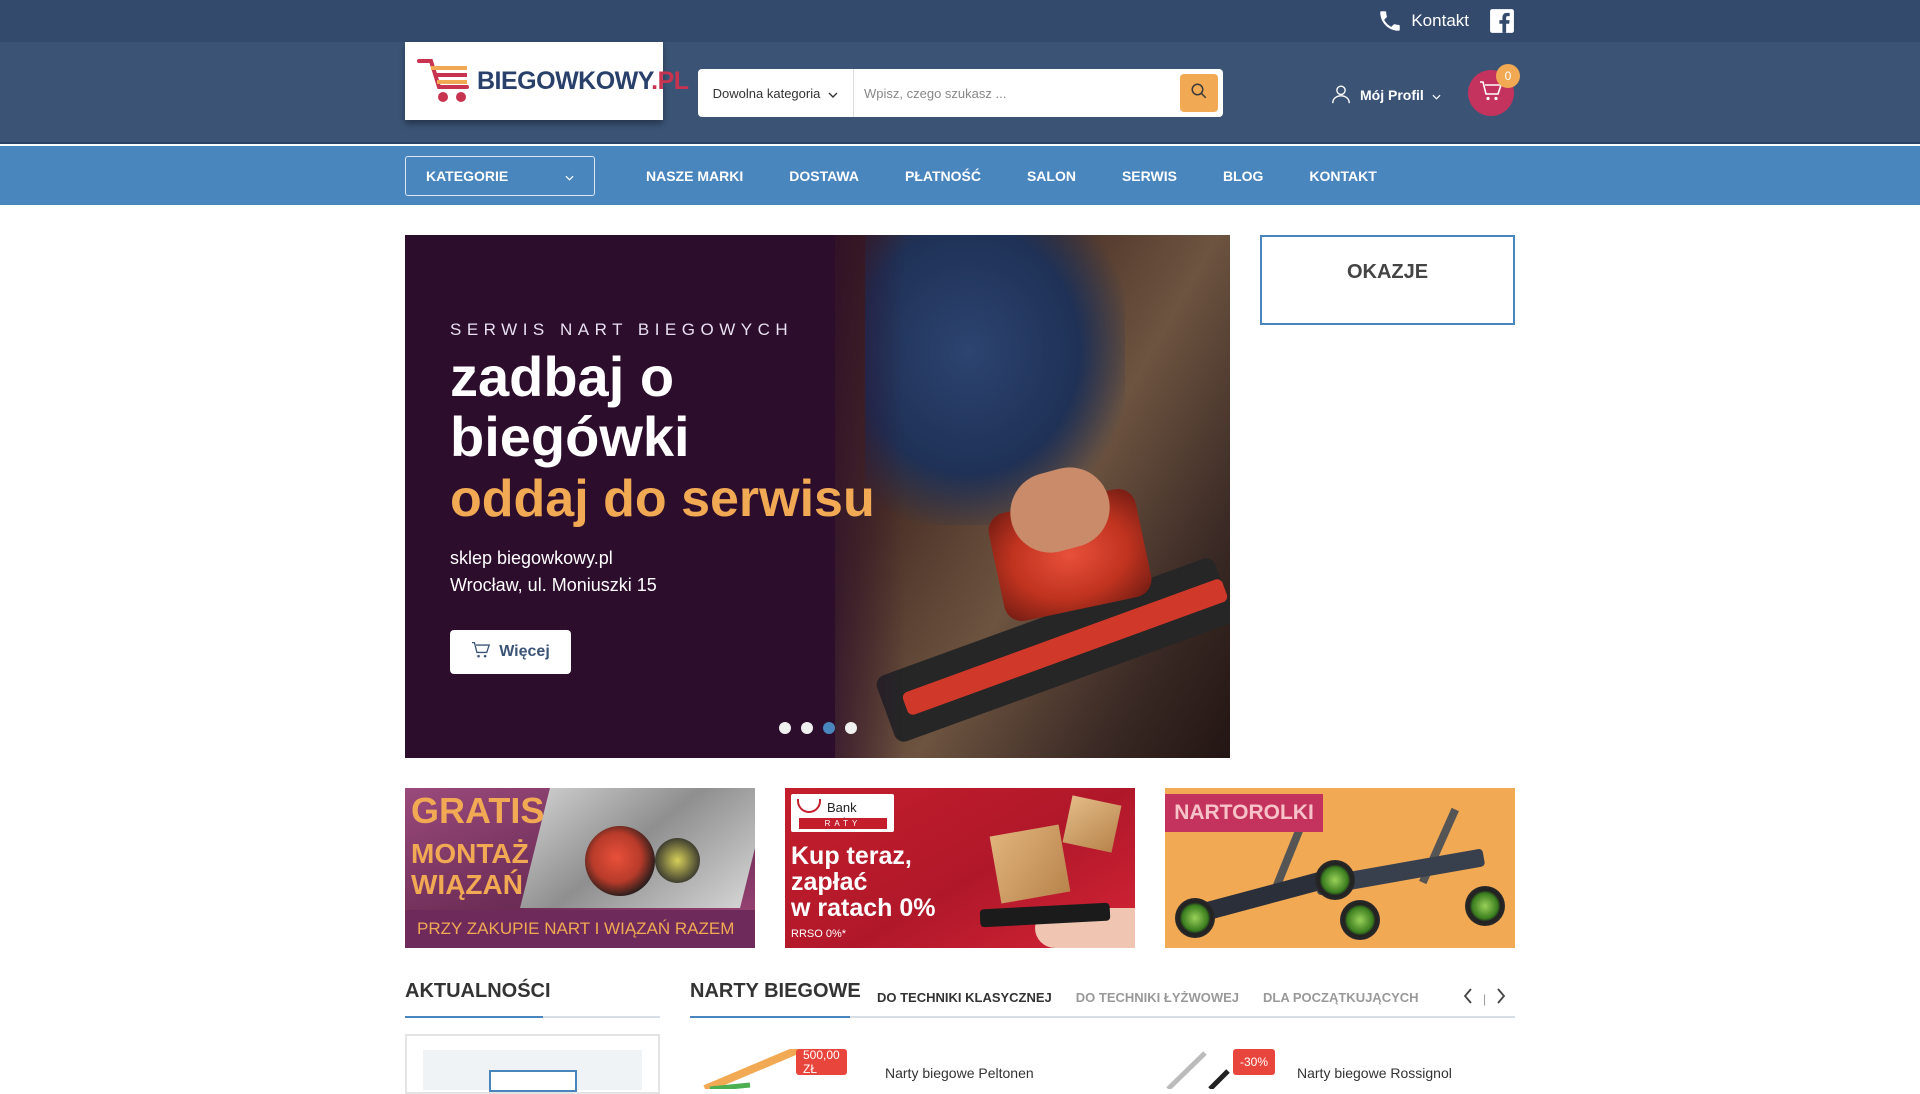 This screenshot has width=1920, height=1094. I want to click on contact-link: Kontakt, so click(1423, 21).